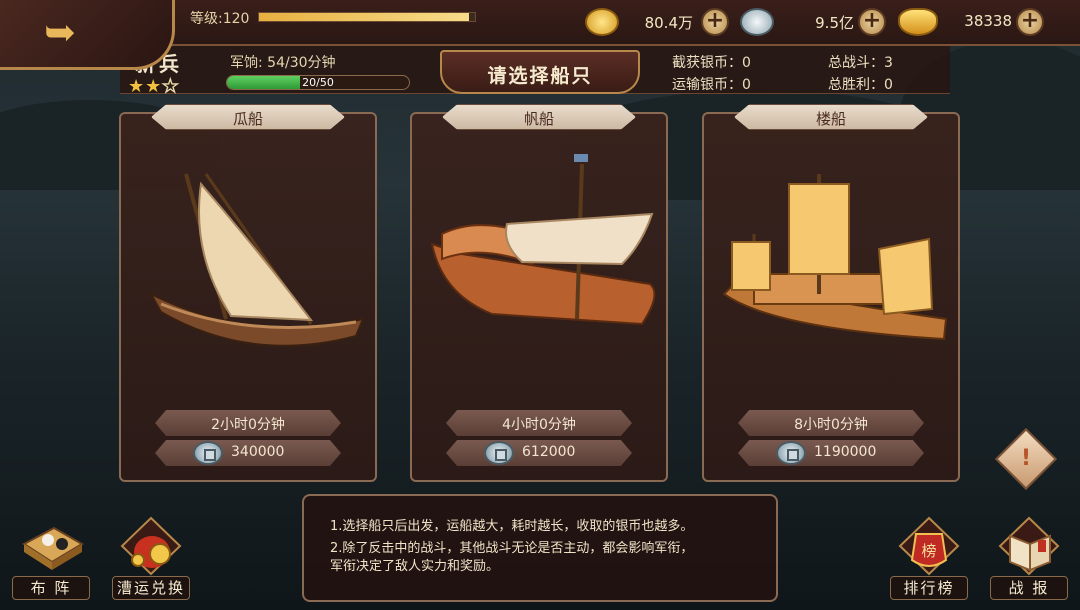 This screenshot has height=610, width=1080. I want to click on currency-silver: 9.5亿 +, so click(815, 22).